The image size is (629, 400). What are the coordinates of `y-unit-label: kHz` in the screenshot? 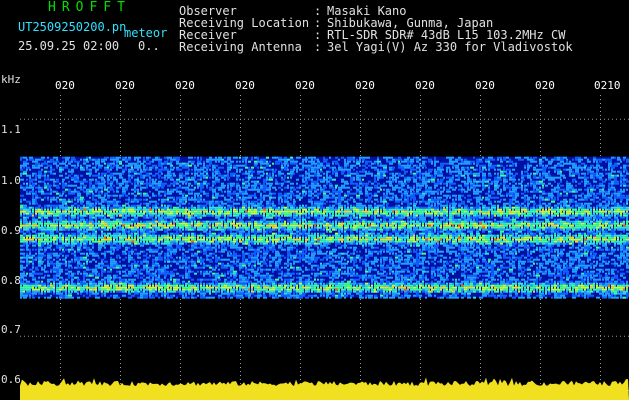 It's located at (11, 79).